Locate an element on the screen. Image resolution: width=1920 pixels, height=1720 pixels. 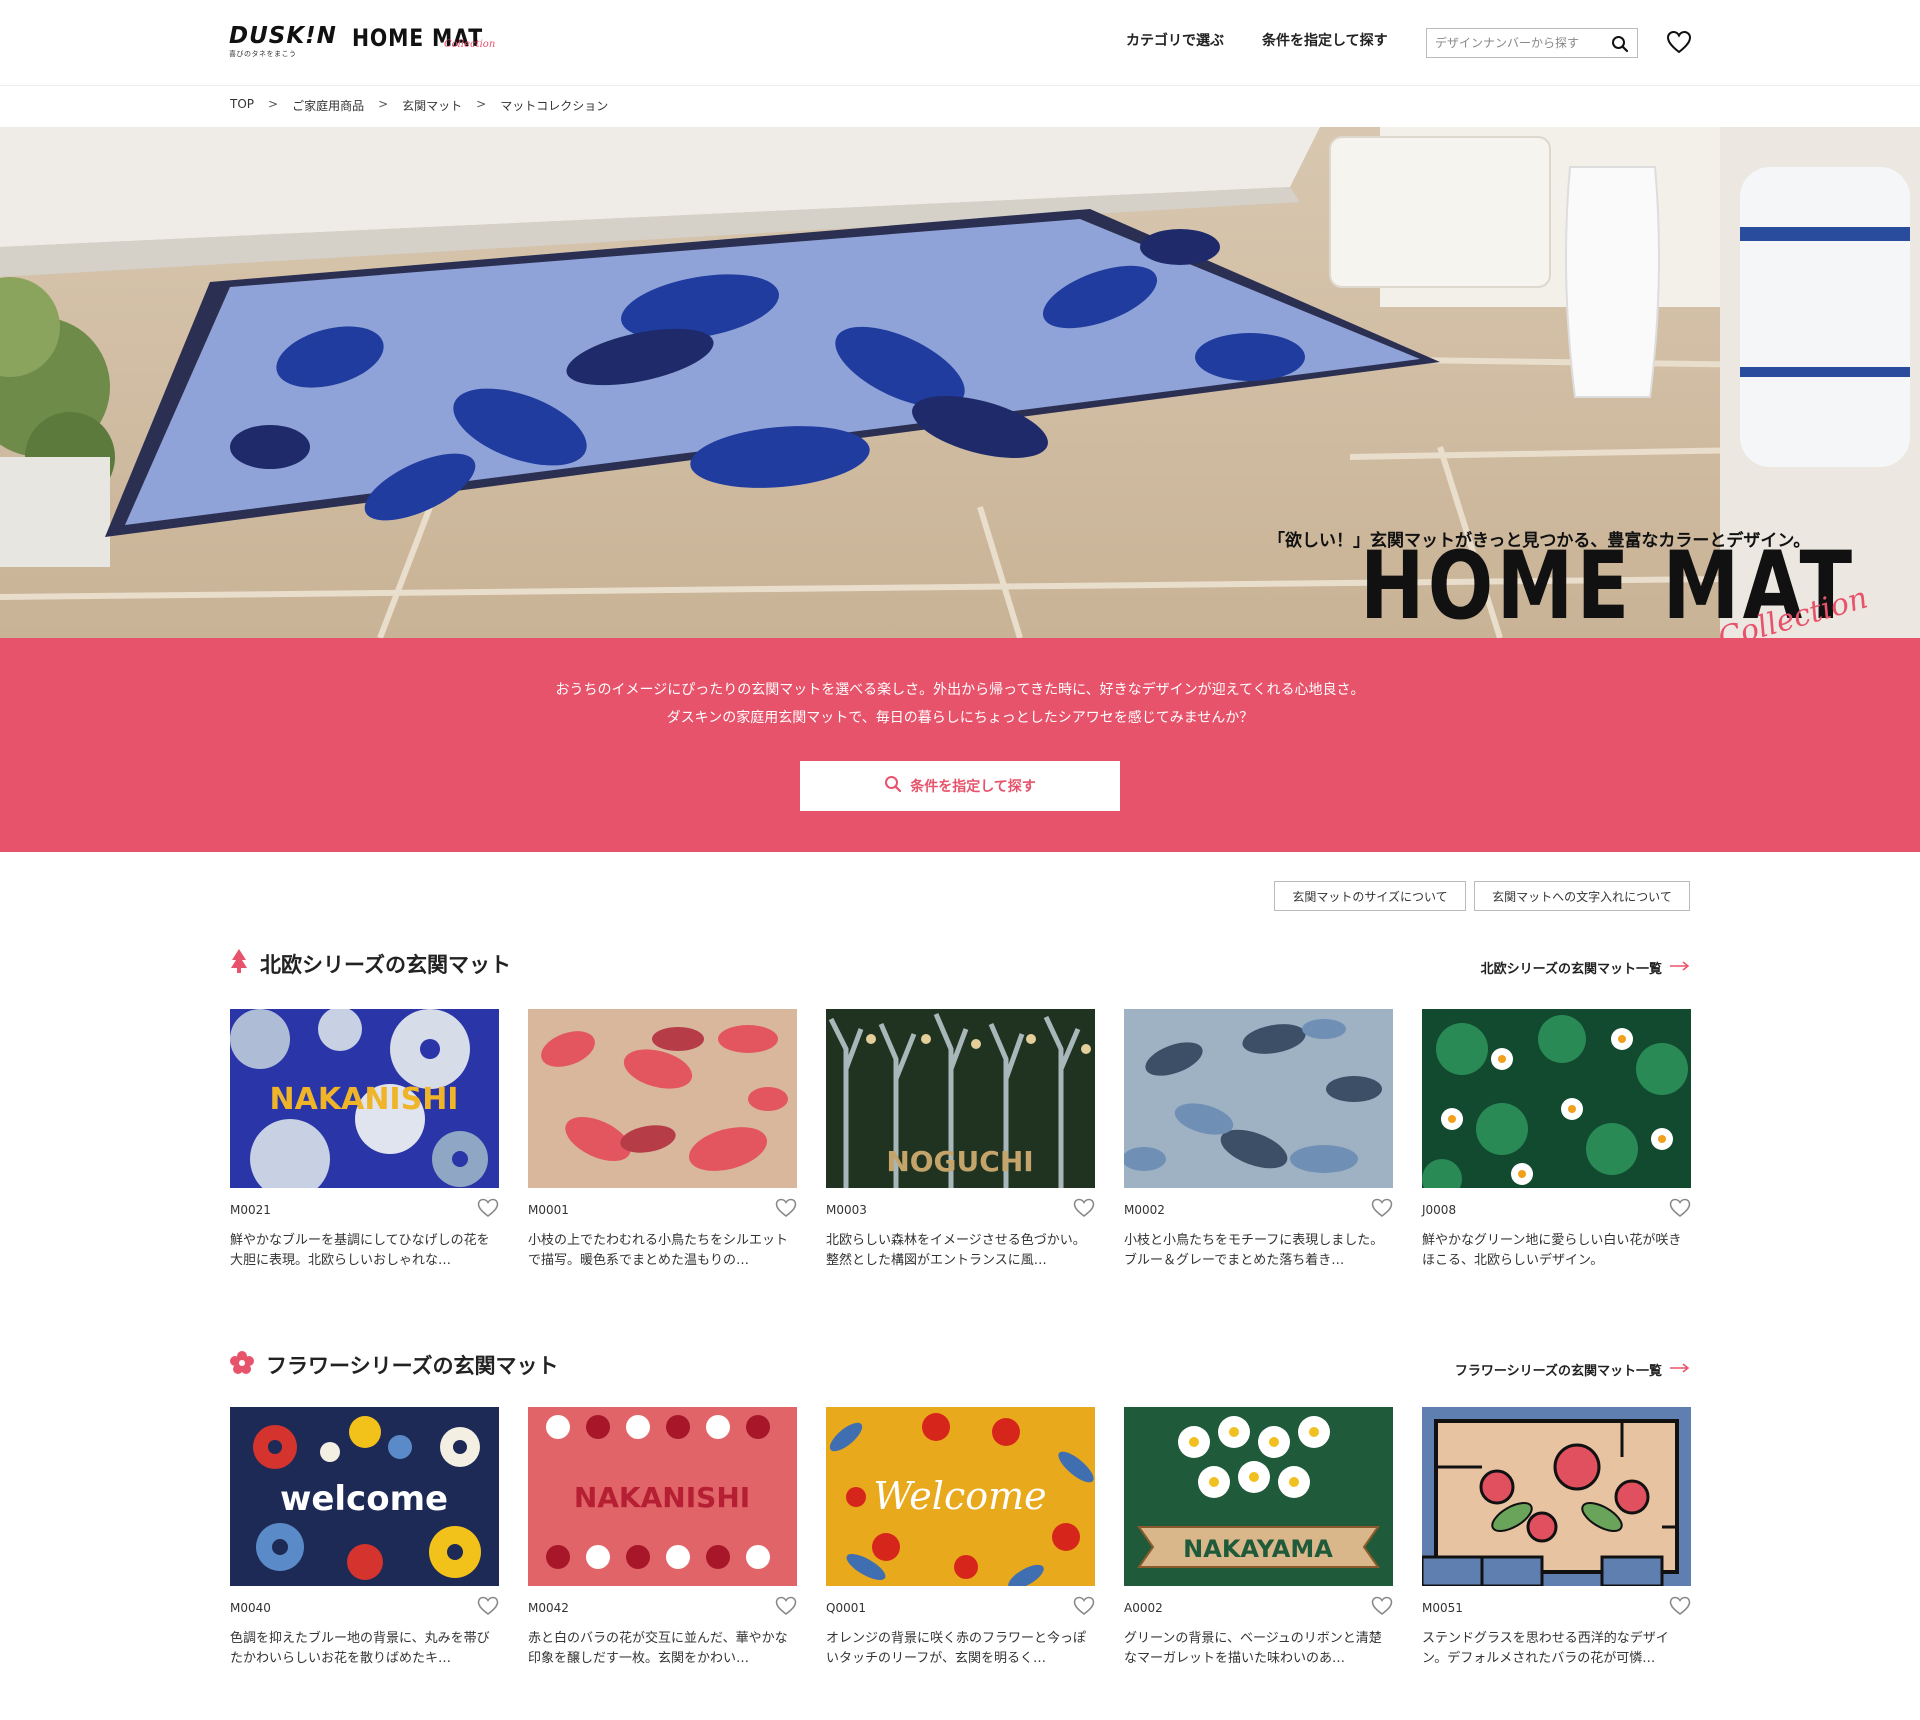
product-card: J0008 鮮やかなグリーン地に愛らしい白い花が咲きほこる、北欧らしいデザイン。 is located at coordinates (1556, 1138).